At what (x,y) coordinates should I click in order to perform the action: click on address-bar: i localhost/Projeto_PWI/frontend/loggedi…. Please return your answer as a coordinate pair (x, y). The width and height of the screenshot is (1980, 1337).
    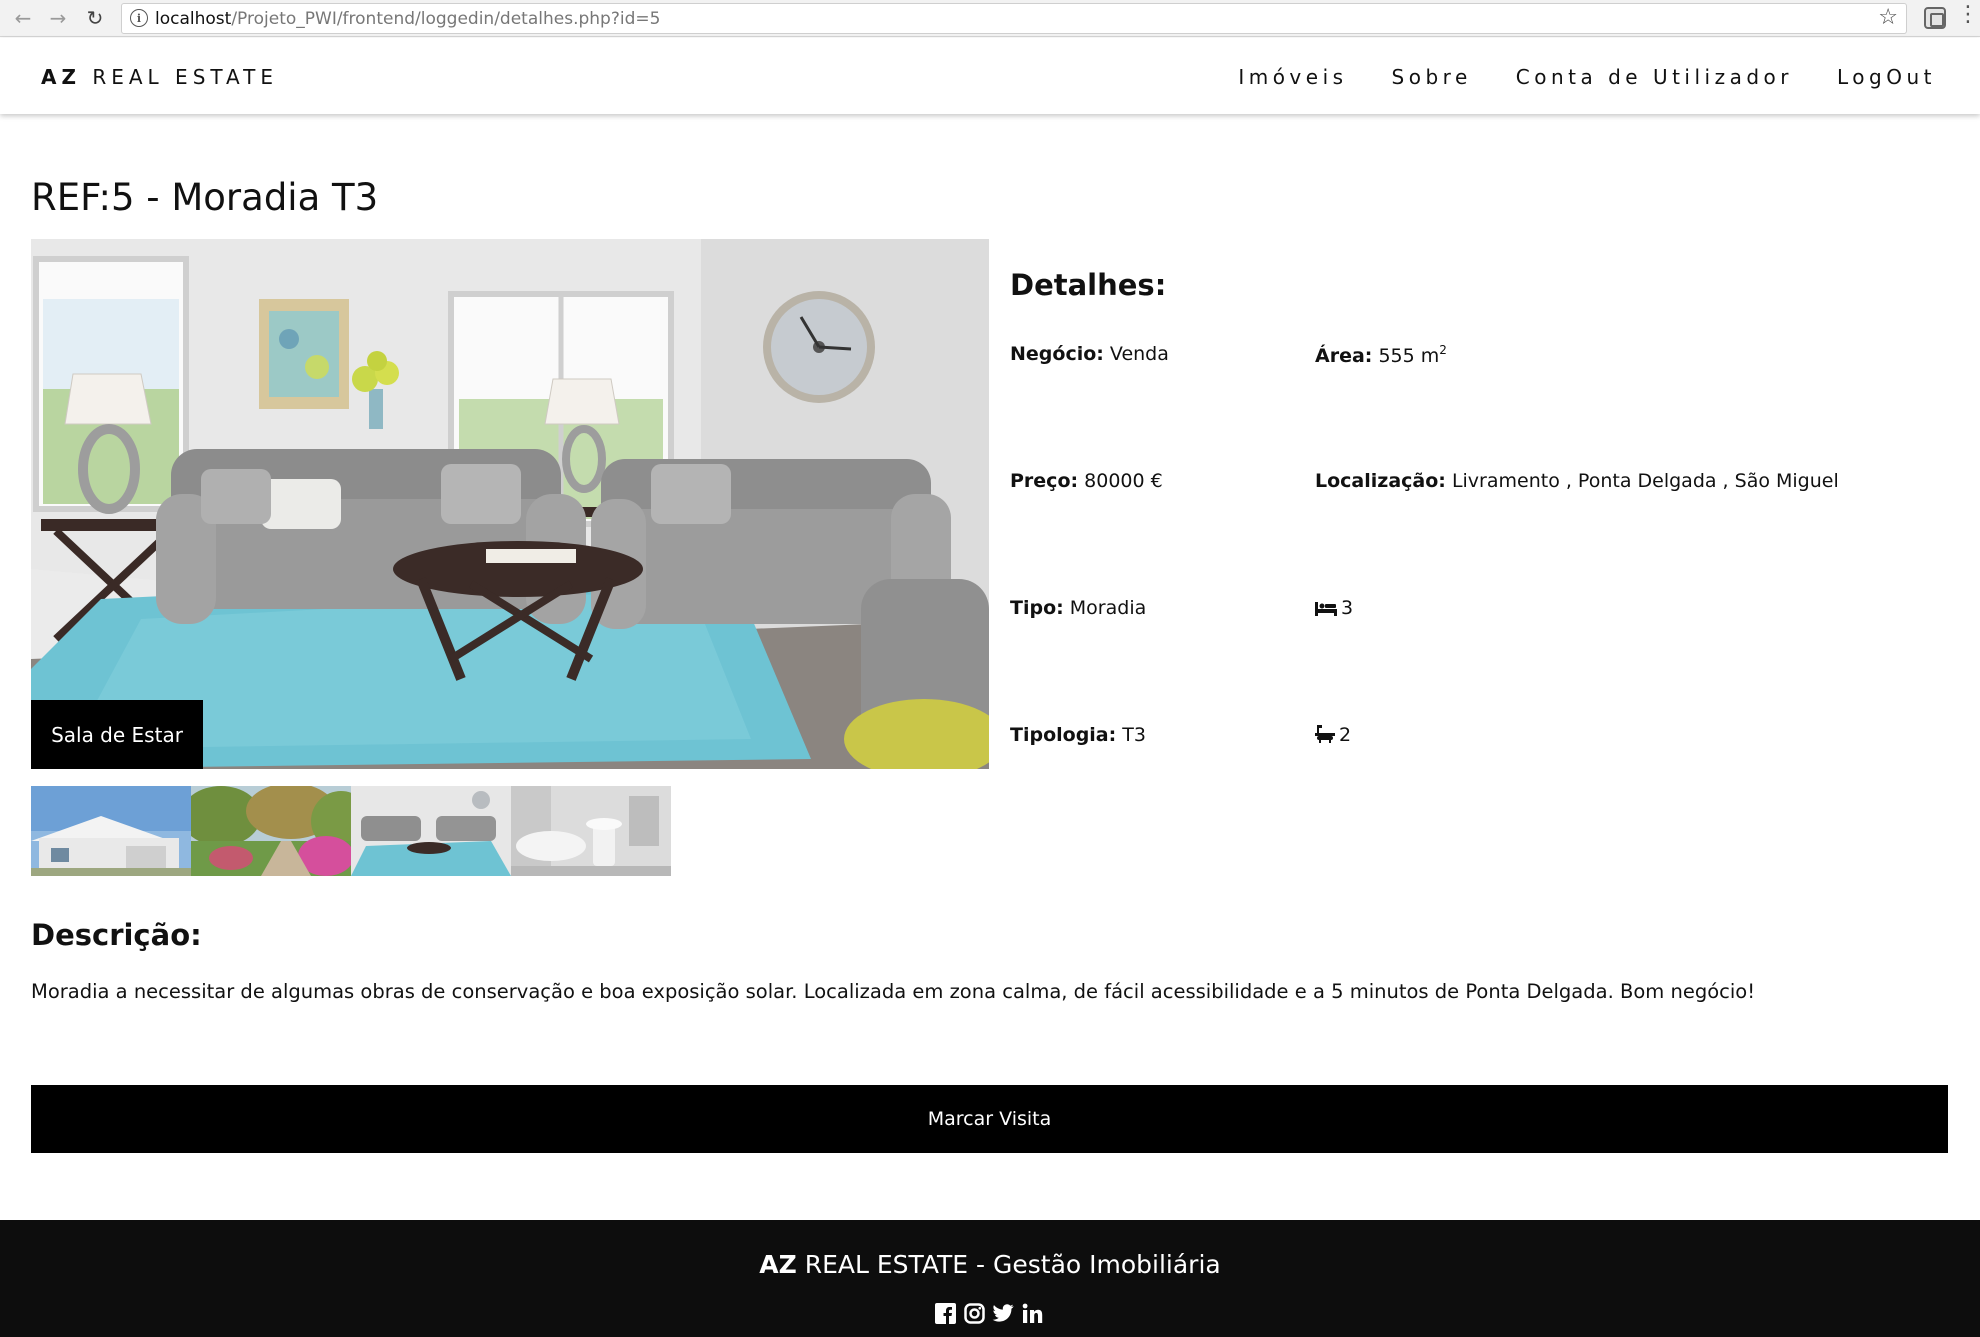
    Looking at the image, I should click on (1014, 18).